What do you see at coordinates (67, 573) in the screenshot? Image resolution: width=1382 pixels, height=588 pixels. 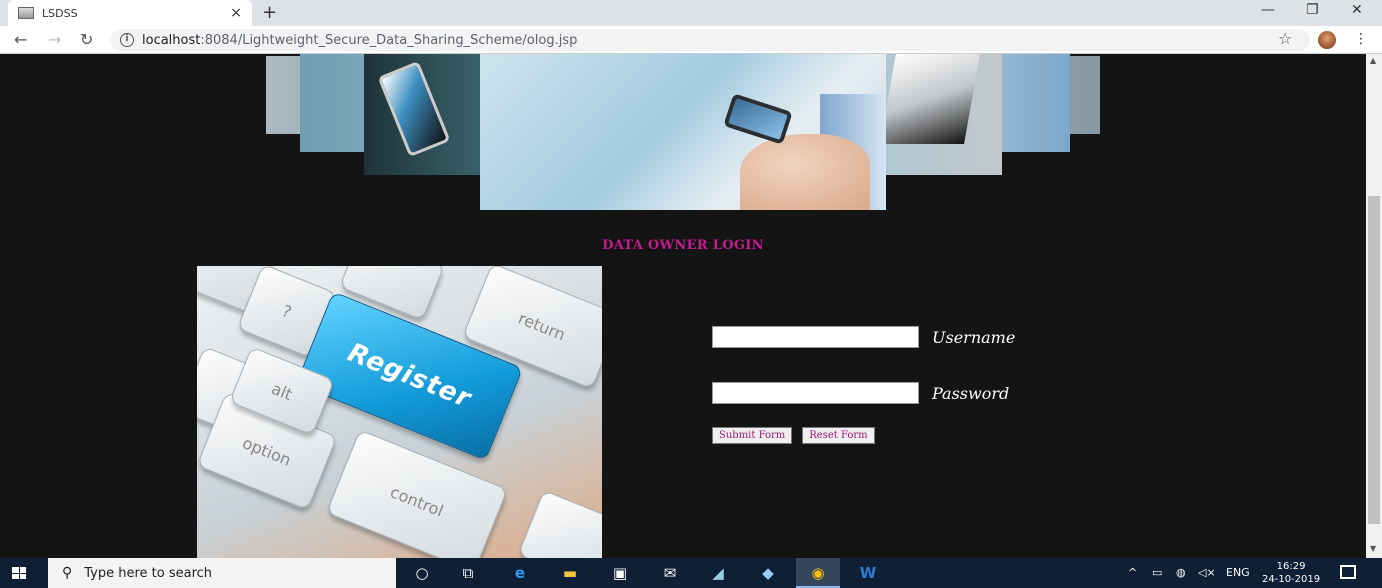 I see `search-icon: ⚲` at bounding box center [67, 573].